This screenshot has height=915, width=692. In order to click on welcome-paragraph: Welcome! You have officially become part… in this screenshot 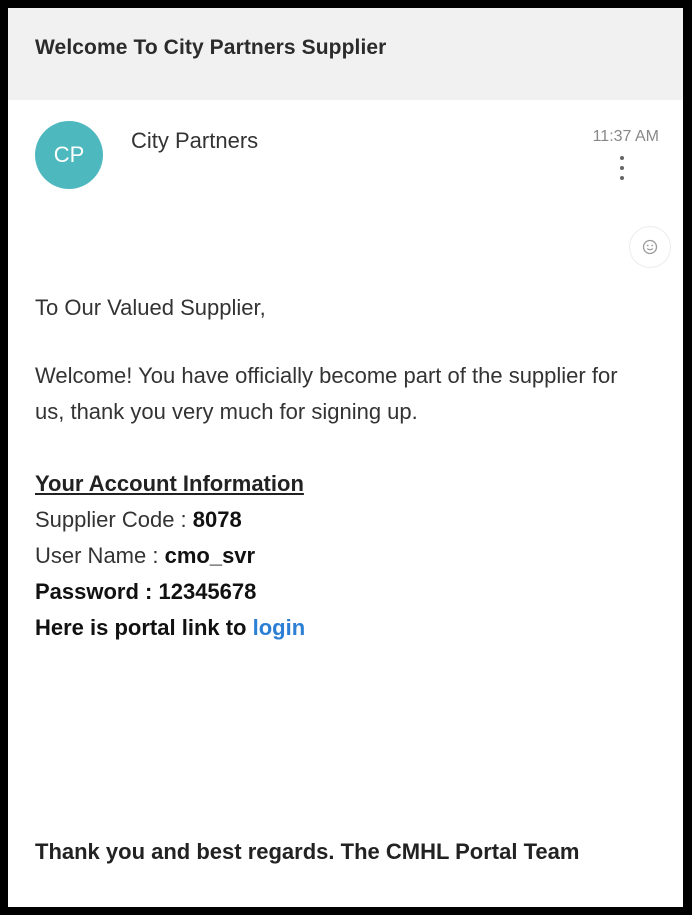, I will do `click(326, 393)`.